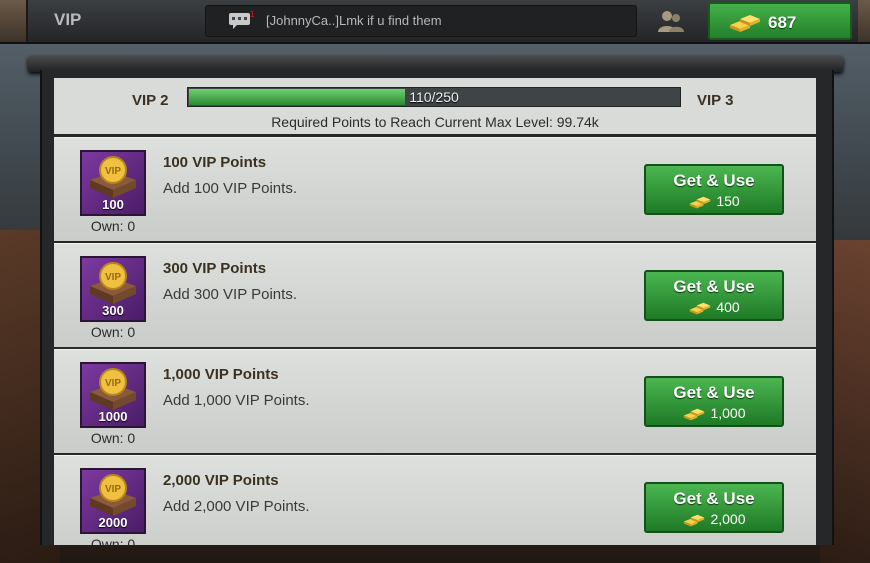 Image resolution: width=870 pixels, height=563 pixels. What do you see at coordinates (221, 480) in the screenshot?
I see `item-title: 2,000 VIP Points` at bounding box center [221, 480].